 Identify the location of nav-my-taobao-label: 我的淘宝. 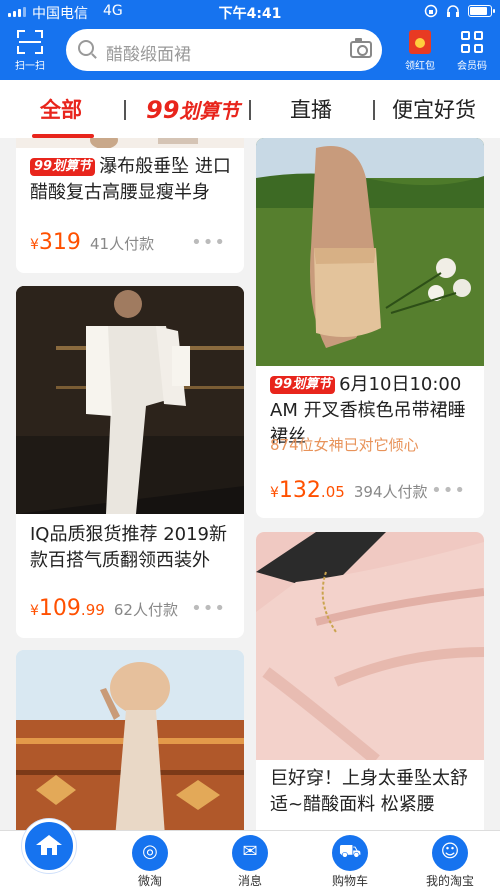
(449, 881).